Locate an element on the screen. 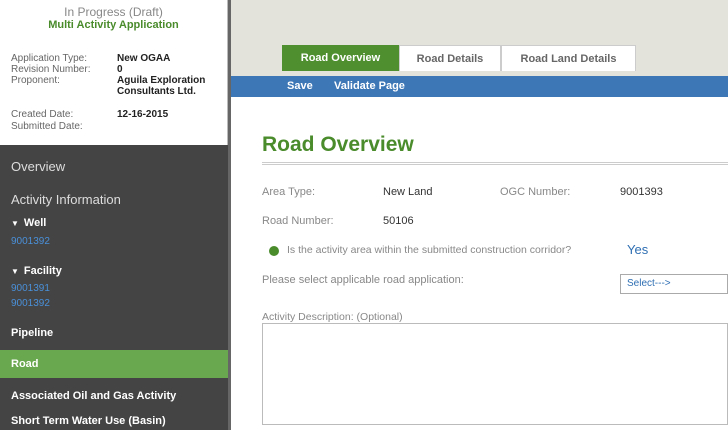 The width and height of the screenshot is (728, 430). info-value: 12-16-2015 is located at coordinates (143, 114).